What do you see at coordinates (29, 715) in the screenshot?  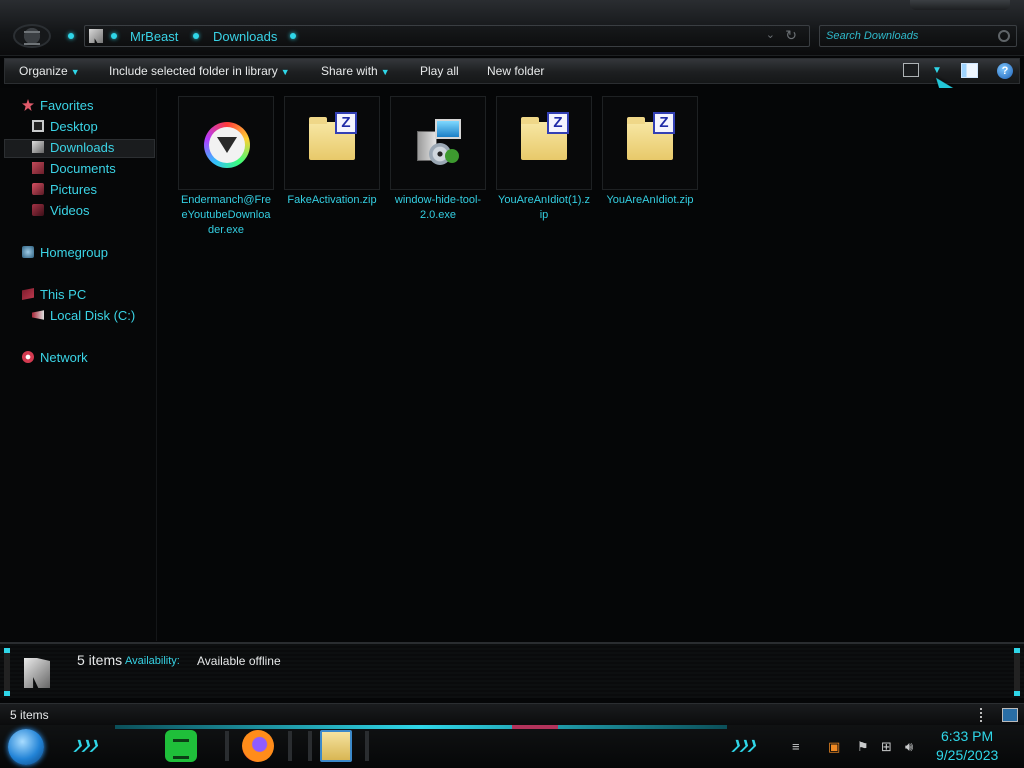 I see `status-item-count: 5 items` at bounding box center [29, 715].